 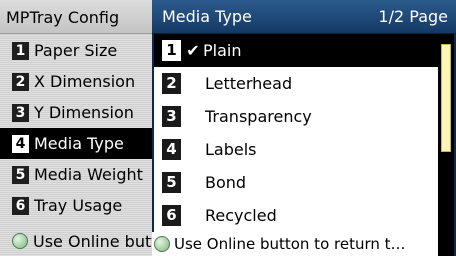 I want to click on menu-item-label: Paper Size, so click(x=76, y=50).